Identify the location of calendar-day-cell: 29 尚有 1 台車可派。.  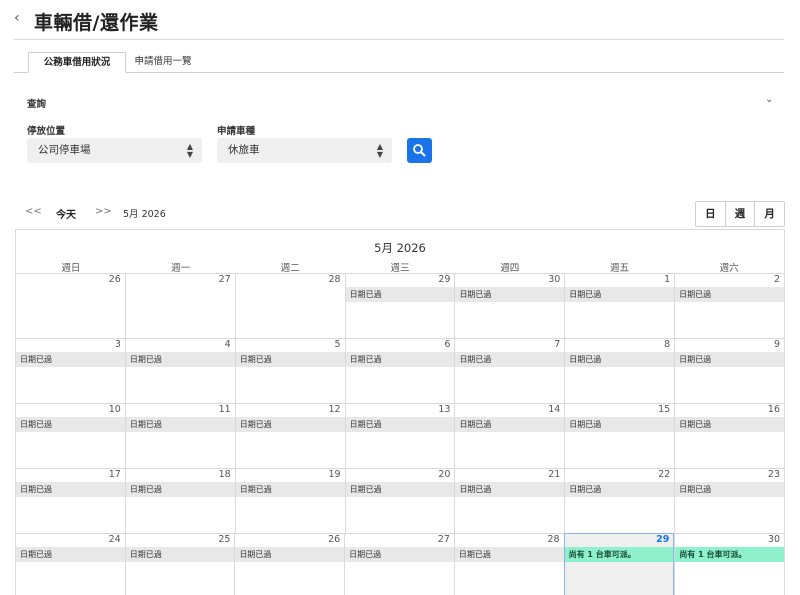
(619, 564).